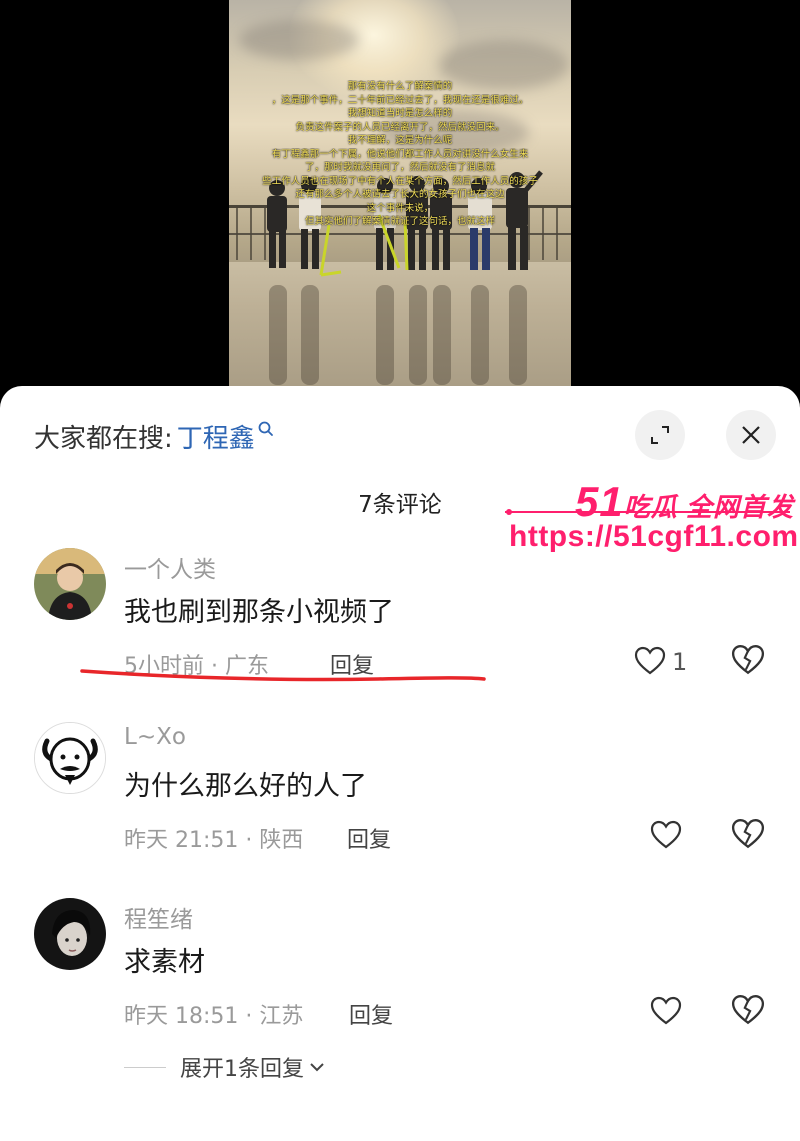 Image resolution: width=800 pixels, height=1141 pixels. Describe the element at coordinates (400, 140) in the screenshot. I see `subtitle-line: 我不理解，这是为什么呢` at that location.